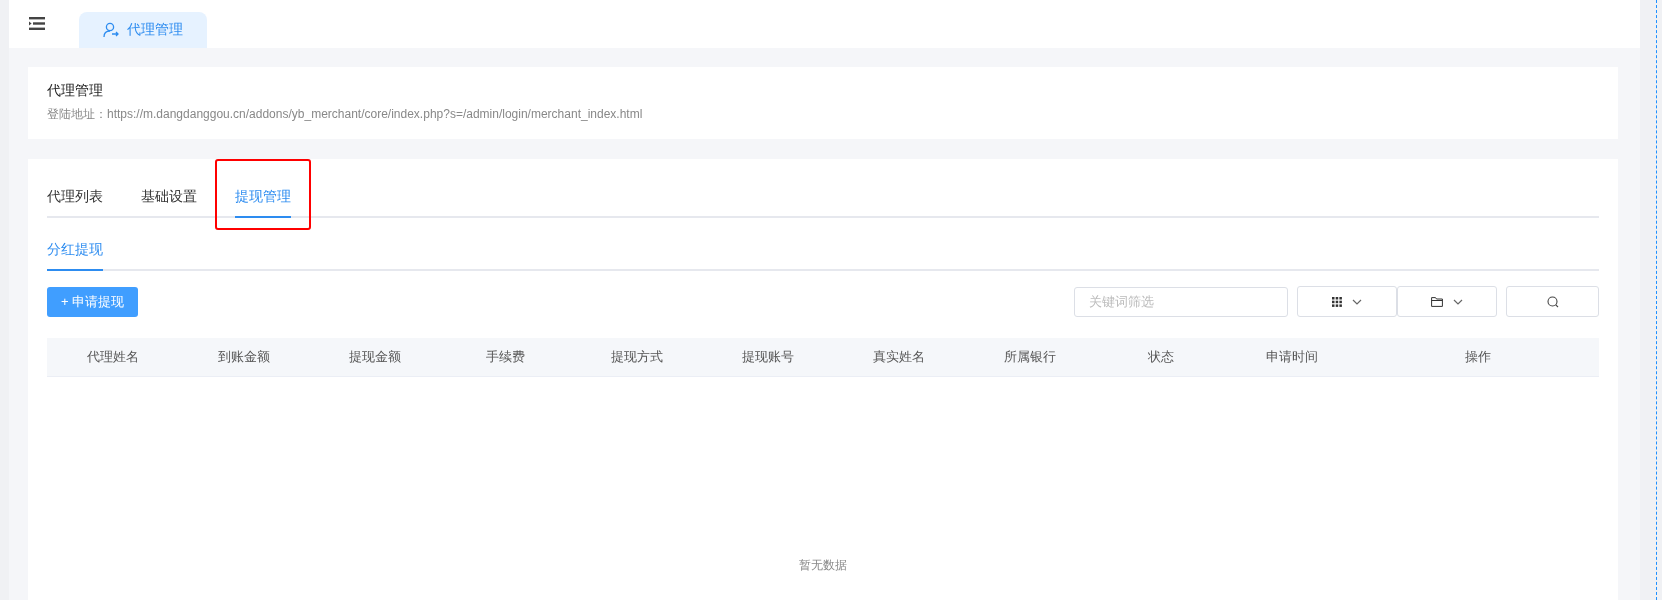  I want to click on column-header: 手续费, so click(505, 357).